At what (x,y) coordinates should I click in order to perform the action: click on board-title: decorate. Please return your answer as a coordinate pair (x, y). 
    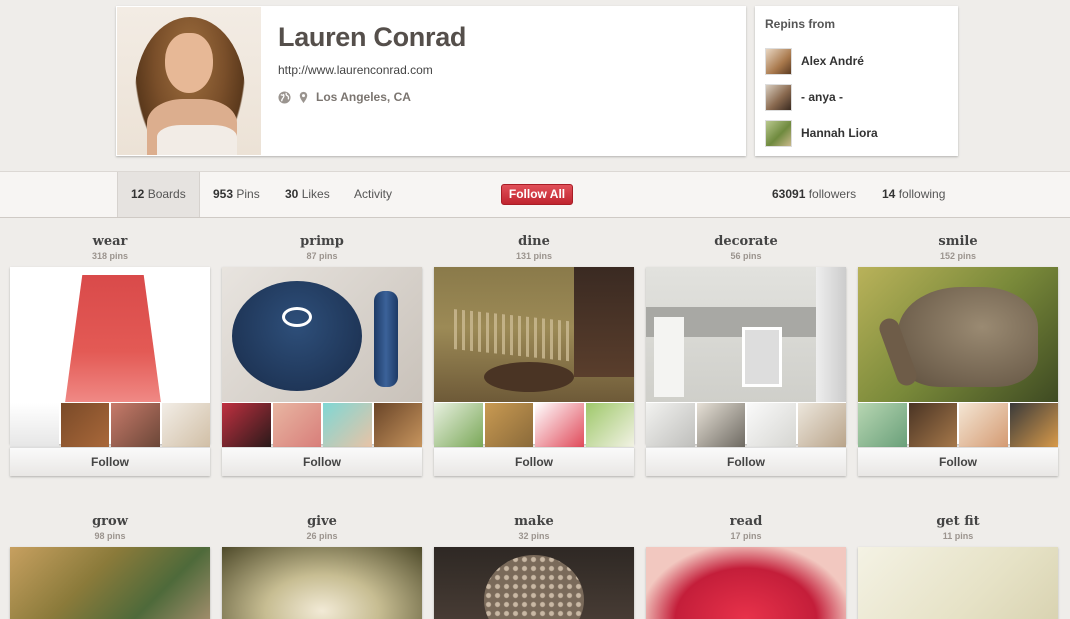
    Looking at the image, I should click on (746, 242).